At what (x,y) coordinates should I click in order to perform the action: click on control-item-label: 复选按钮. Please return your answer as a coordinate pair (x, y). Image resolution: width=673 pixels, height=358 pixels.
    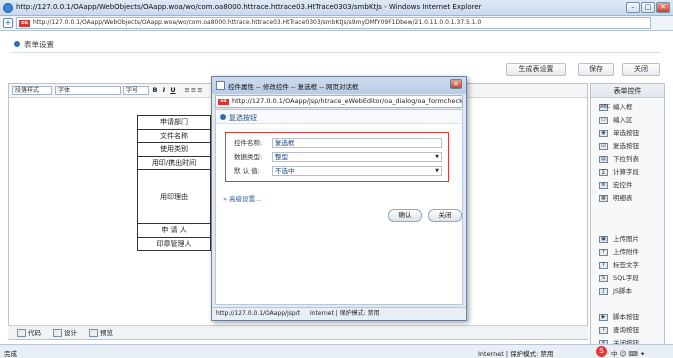
    Looking at the image, I should click on (626, 146).